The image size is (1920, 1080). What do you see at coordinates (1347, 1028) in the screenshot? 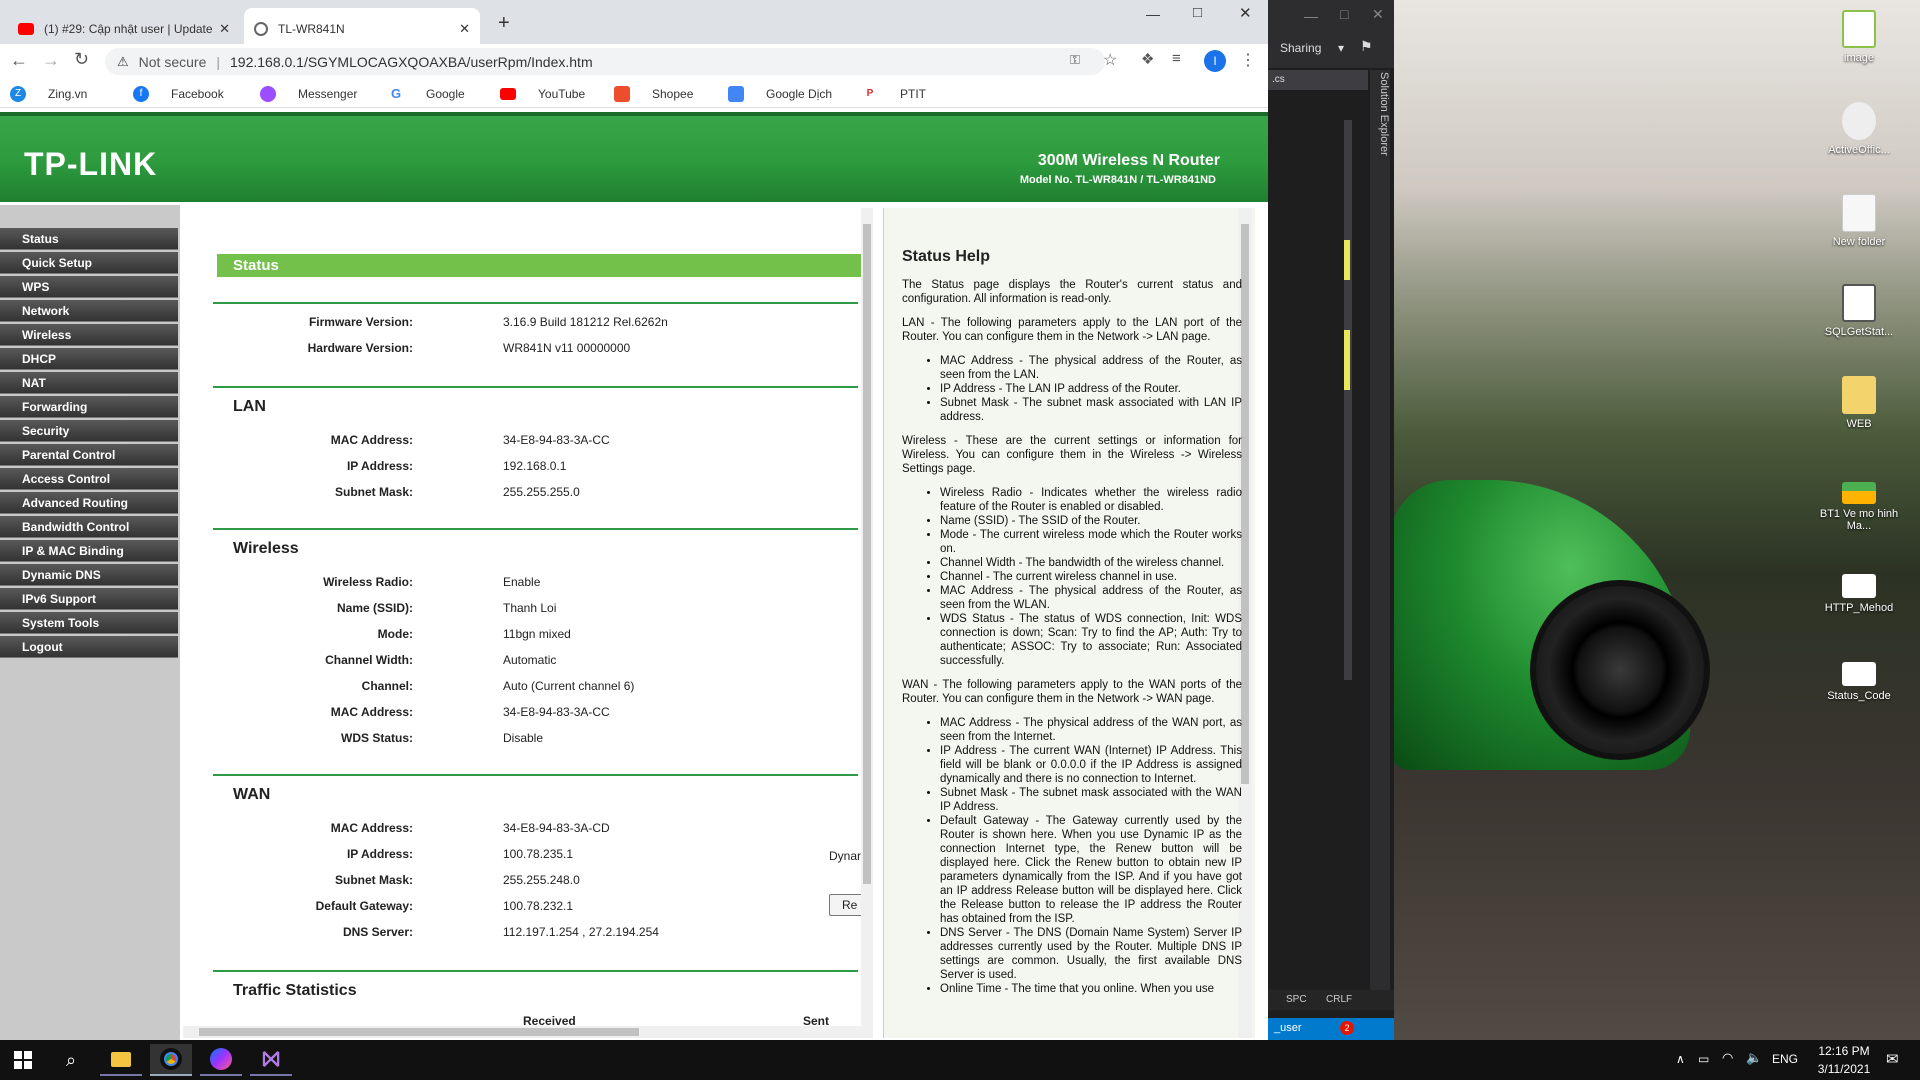
I see `notification-badge: 2` at bounding box center [1347, 1028].